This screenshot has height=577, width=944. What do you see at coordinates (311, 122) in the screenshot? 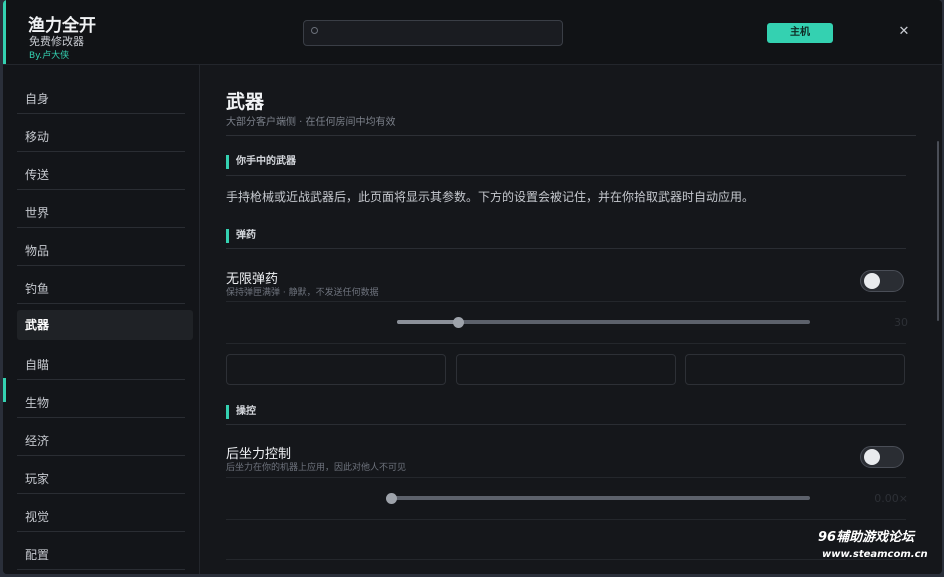
I see `page-subtitle: 大部分客户端侧 · 在任何房间中均有效` at bounding box center [311, 122].